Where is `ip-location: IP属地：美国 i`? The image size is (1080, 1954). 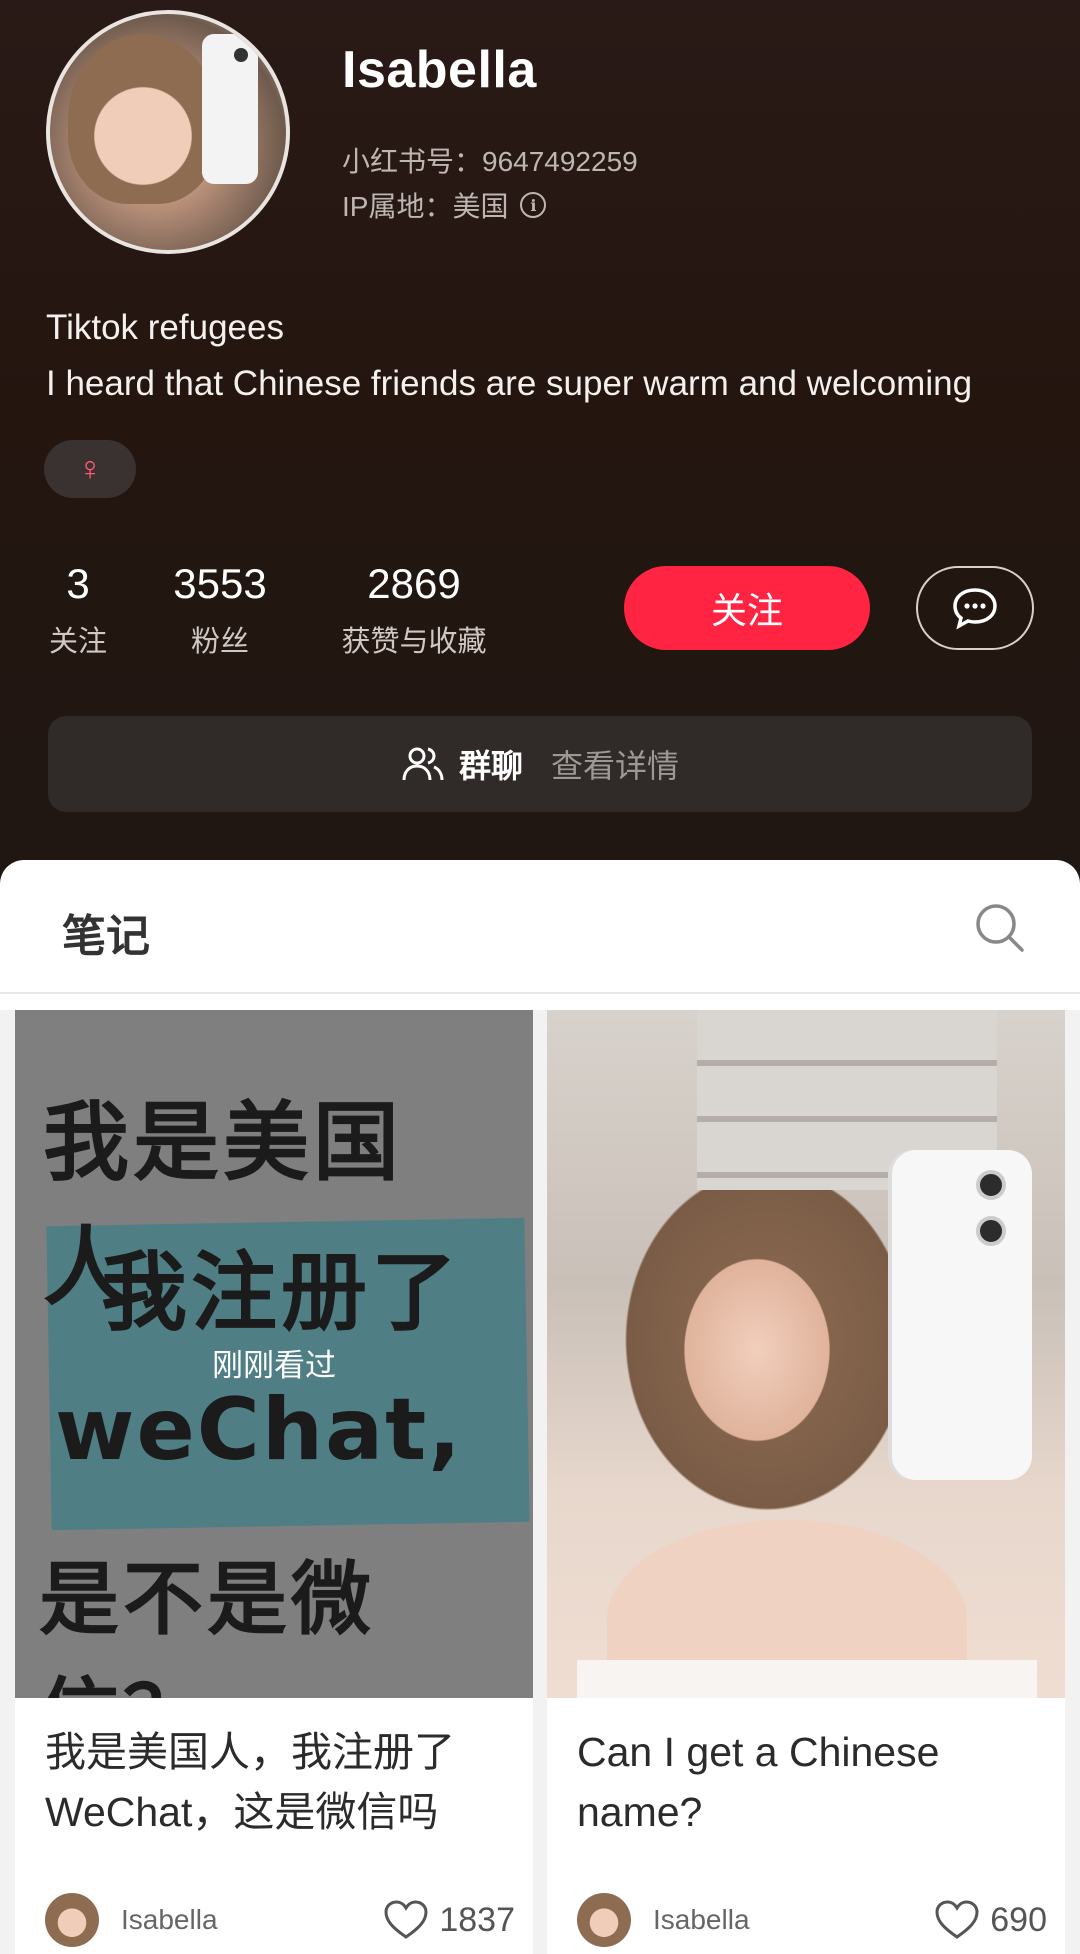
ip-location: IP属地：美国 i is located at coordinates (444, 205).